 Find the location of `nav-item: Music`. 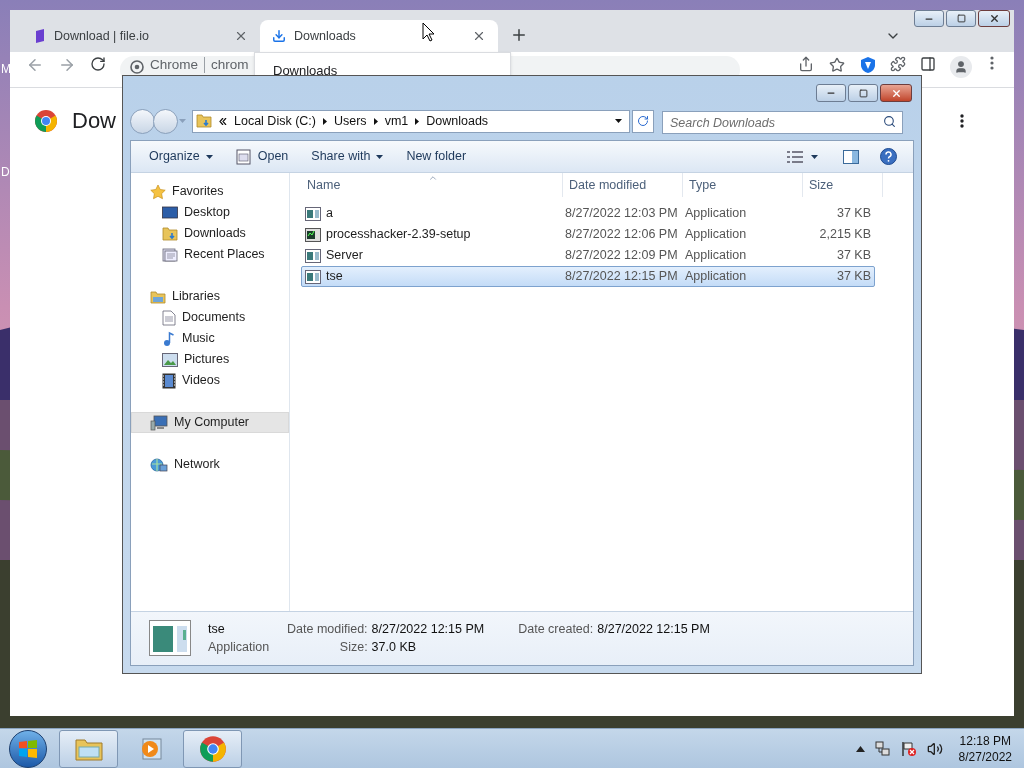

nav-item: Music is located at coordinates (210, 338).